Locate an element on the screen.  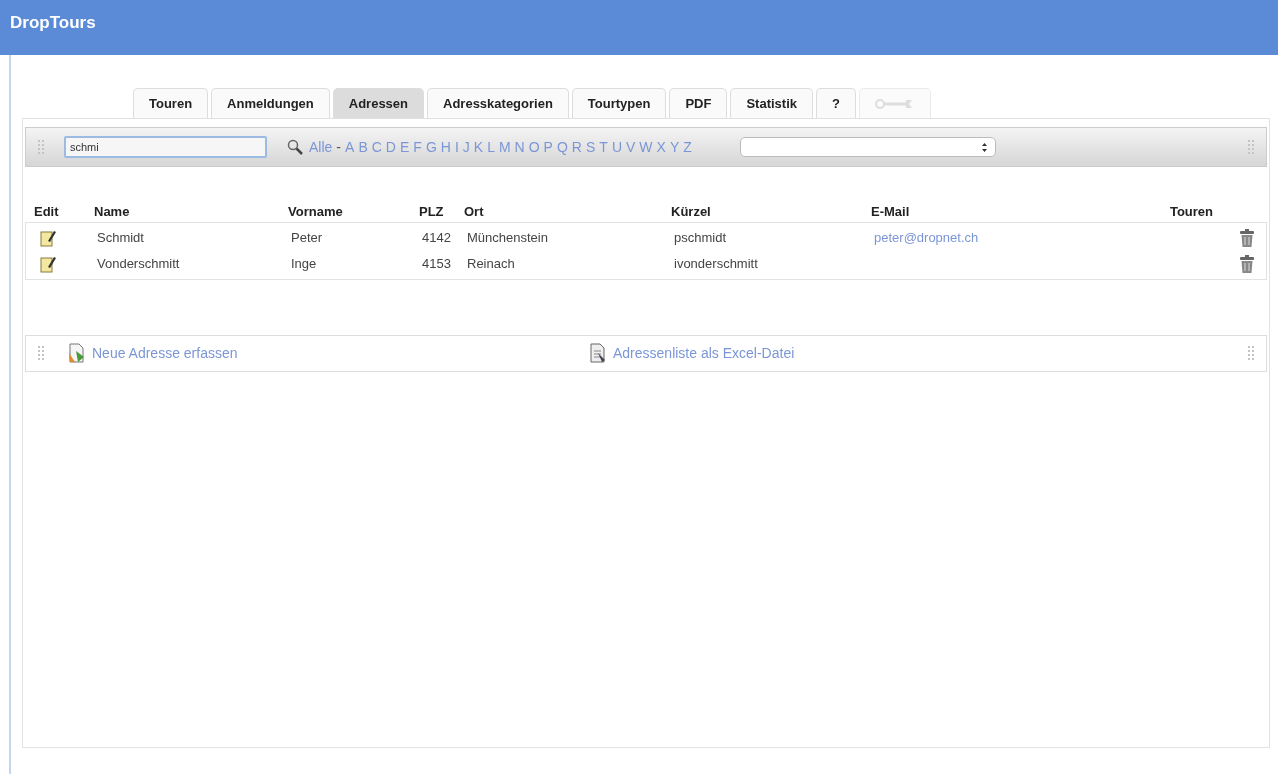
letter-filter-link: S is located at coordinates (590, 147).